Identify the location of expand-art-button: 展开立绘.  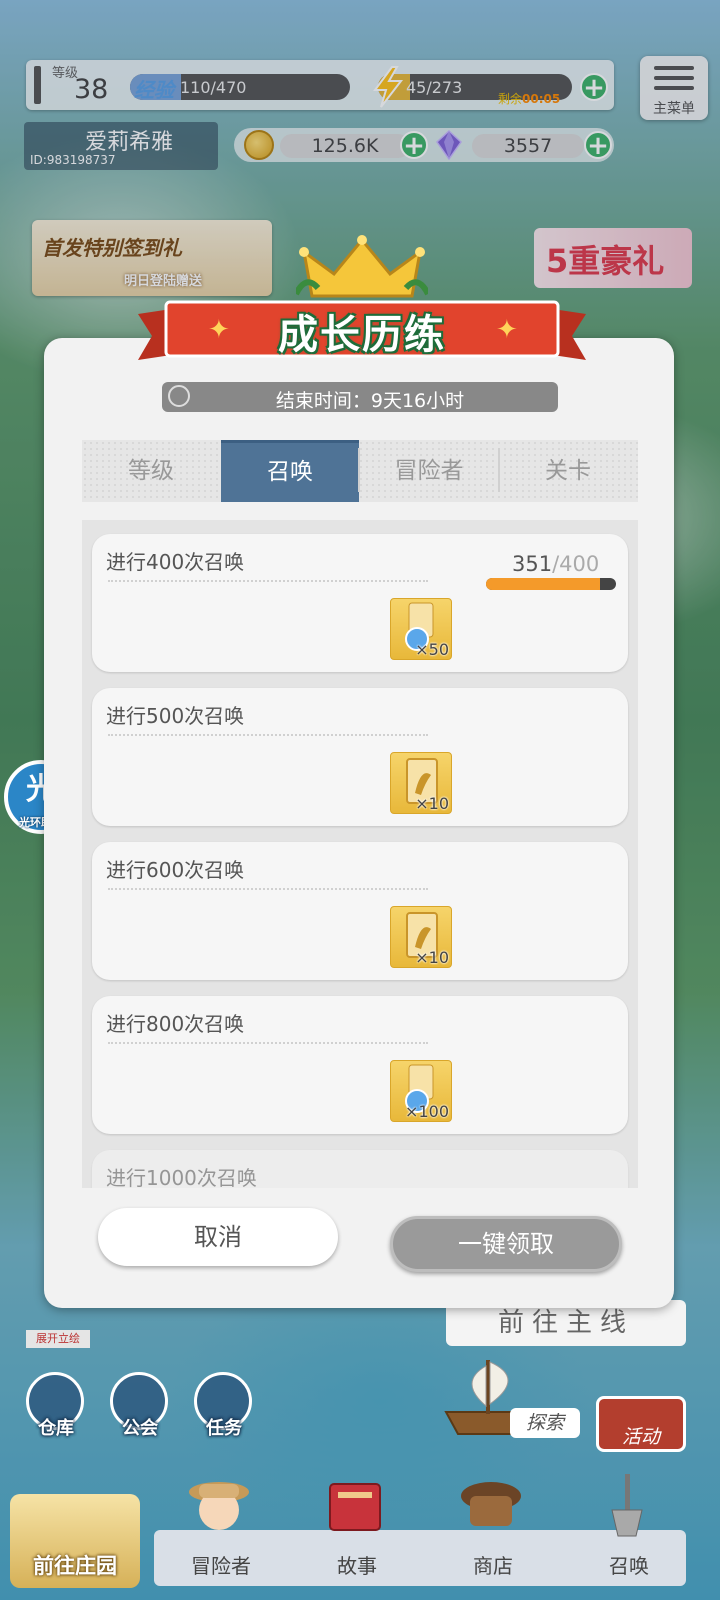
(58, 1339).